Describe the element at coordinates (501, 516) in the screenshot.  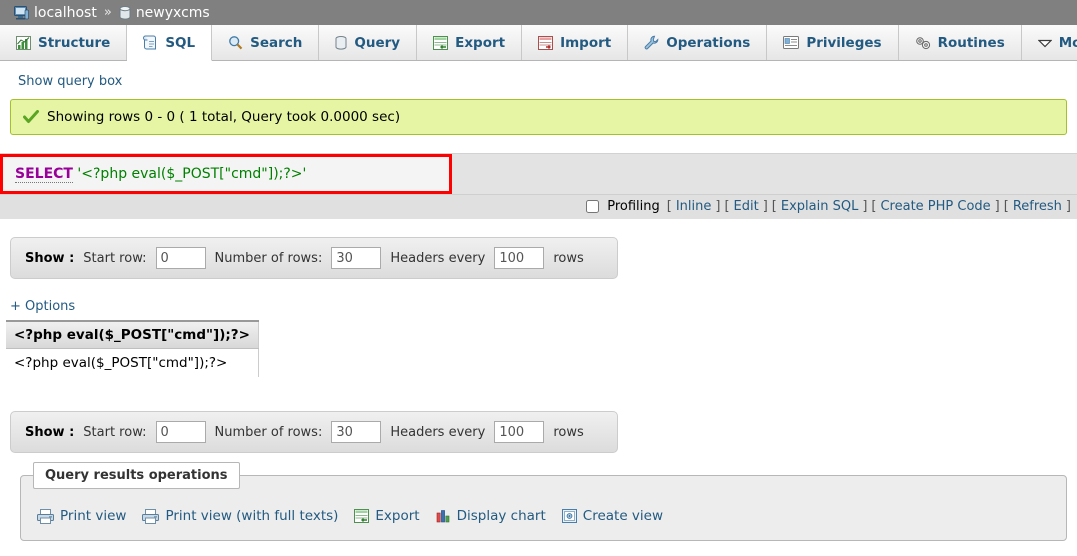
I see `ops-label: Display chart` at that location.